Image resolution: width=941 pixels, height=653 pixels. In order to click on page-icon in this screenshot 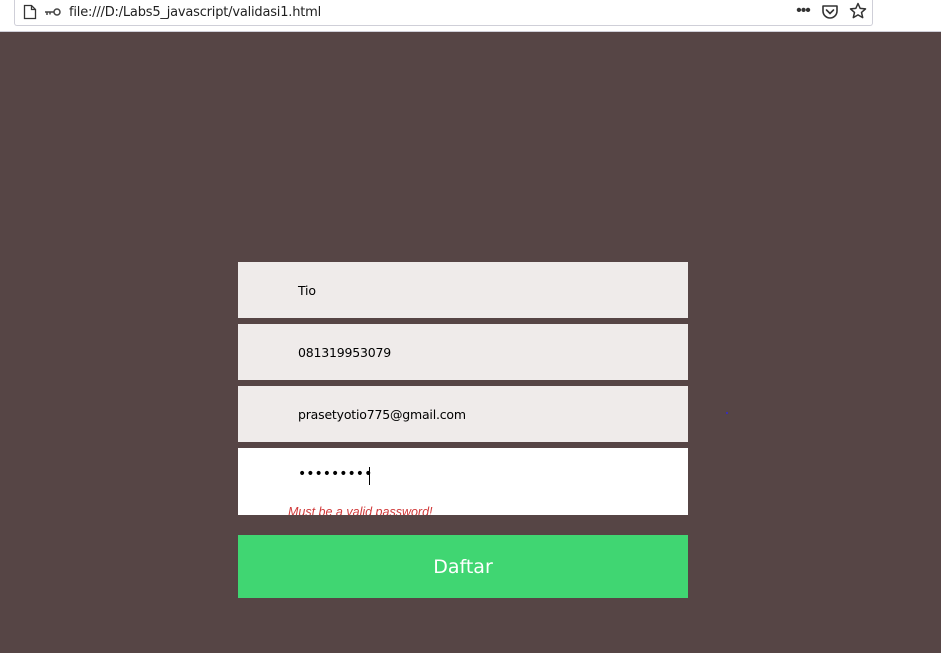, I will do `click(30, 12)`.